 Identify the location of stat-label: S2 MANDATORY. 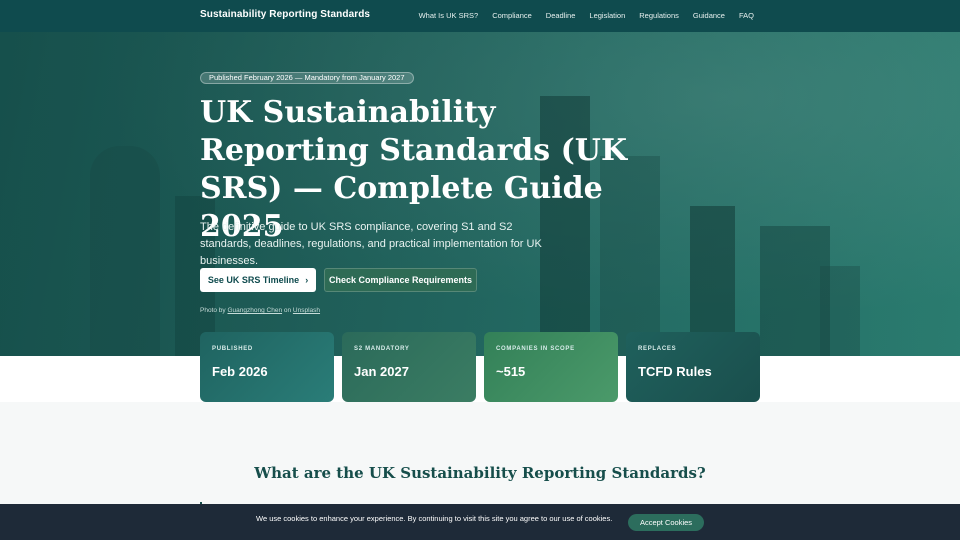
(382, 349).